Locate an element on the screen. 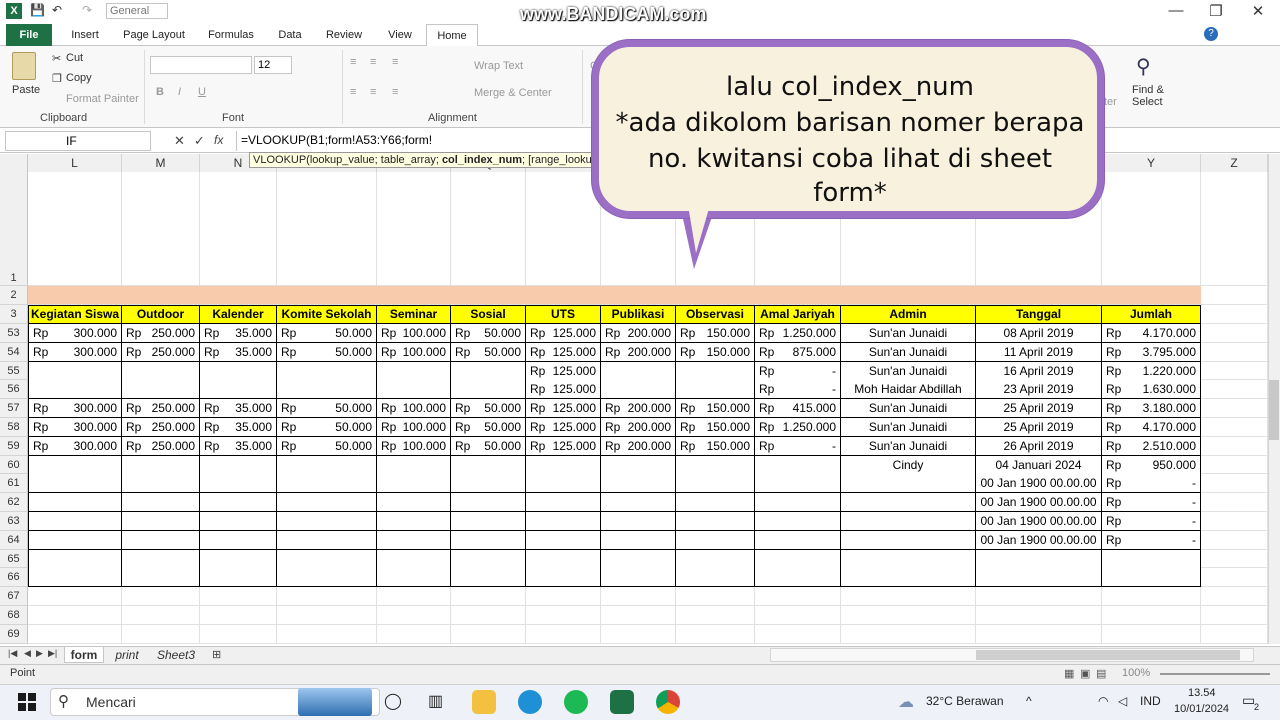  sheet-tab-form: form is located at coordinates (84, 655).